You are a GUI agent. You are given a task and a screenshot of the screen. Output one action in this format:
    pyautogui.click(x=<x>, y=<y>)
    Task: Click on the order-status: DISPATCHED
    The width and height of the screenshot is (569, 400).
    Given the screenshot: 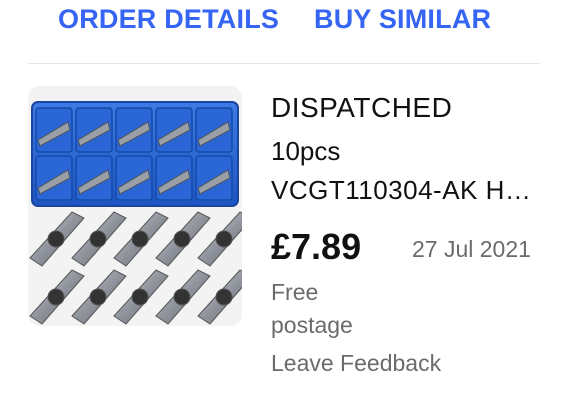 What is the action you would take?
    pyautogui.click(x=362, y=107)
    